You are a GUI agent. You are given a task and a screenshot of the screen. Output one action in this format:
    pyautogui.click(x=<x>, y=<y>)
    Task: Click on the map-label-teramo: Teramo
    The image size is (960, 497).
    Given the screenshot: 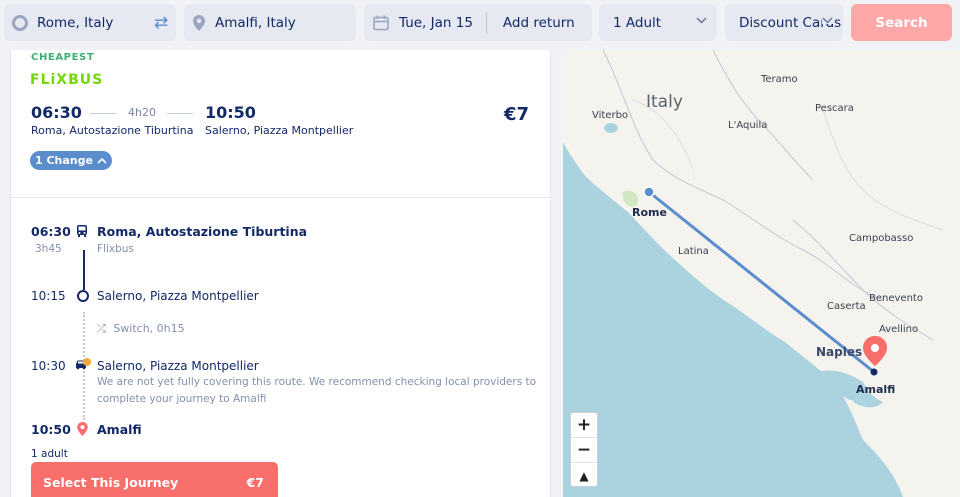 What is the action you would take?
    pyautogui.click(x=779, y=79)
    